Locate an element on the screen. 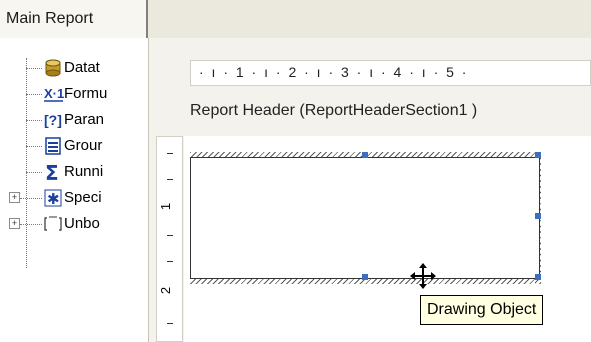 The image size is (591, 342). running-total-icon: Σ is located at coordinates (53, 173).